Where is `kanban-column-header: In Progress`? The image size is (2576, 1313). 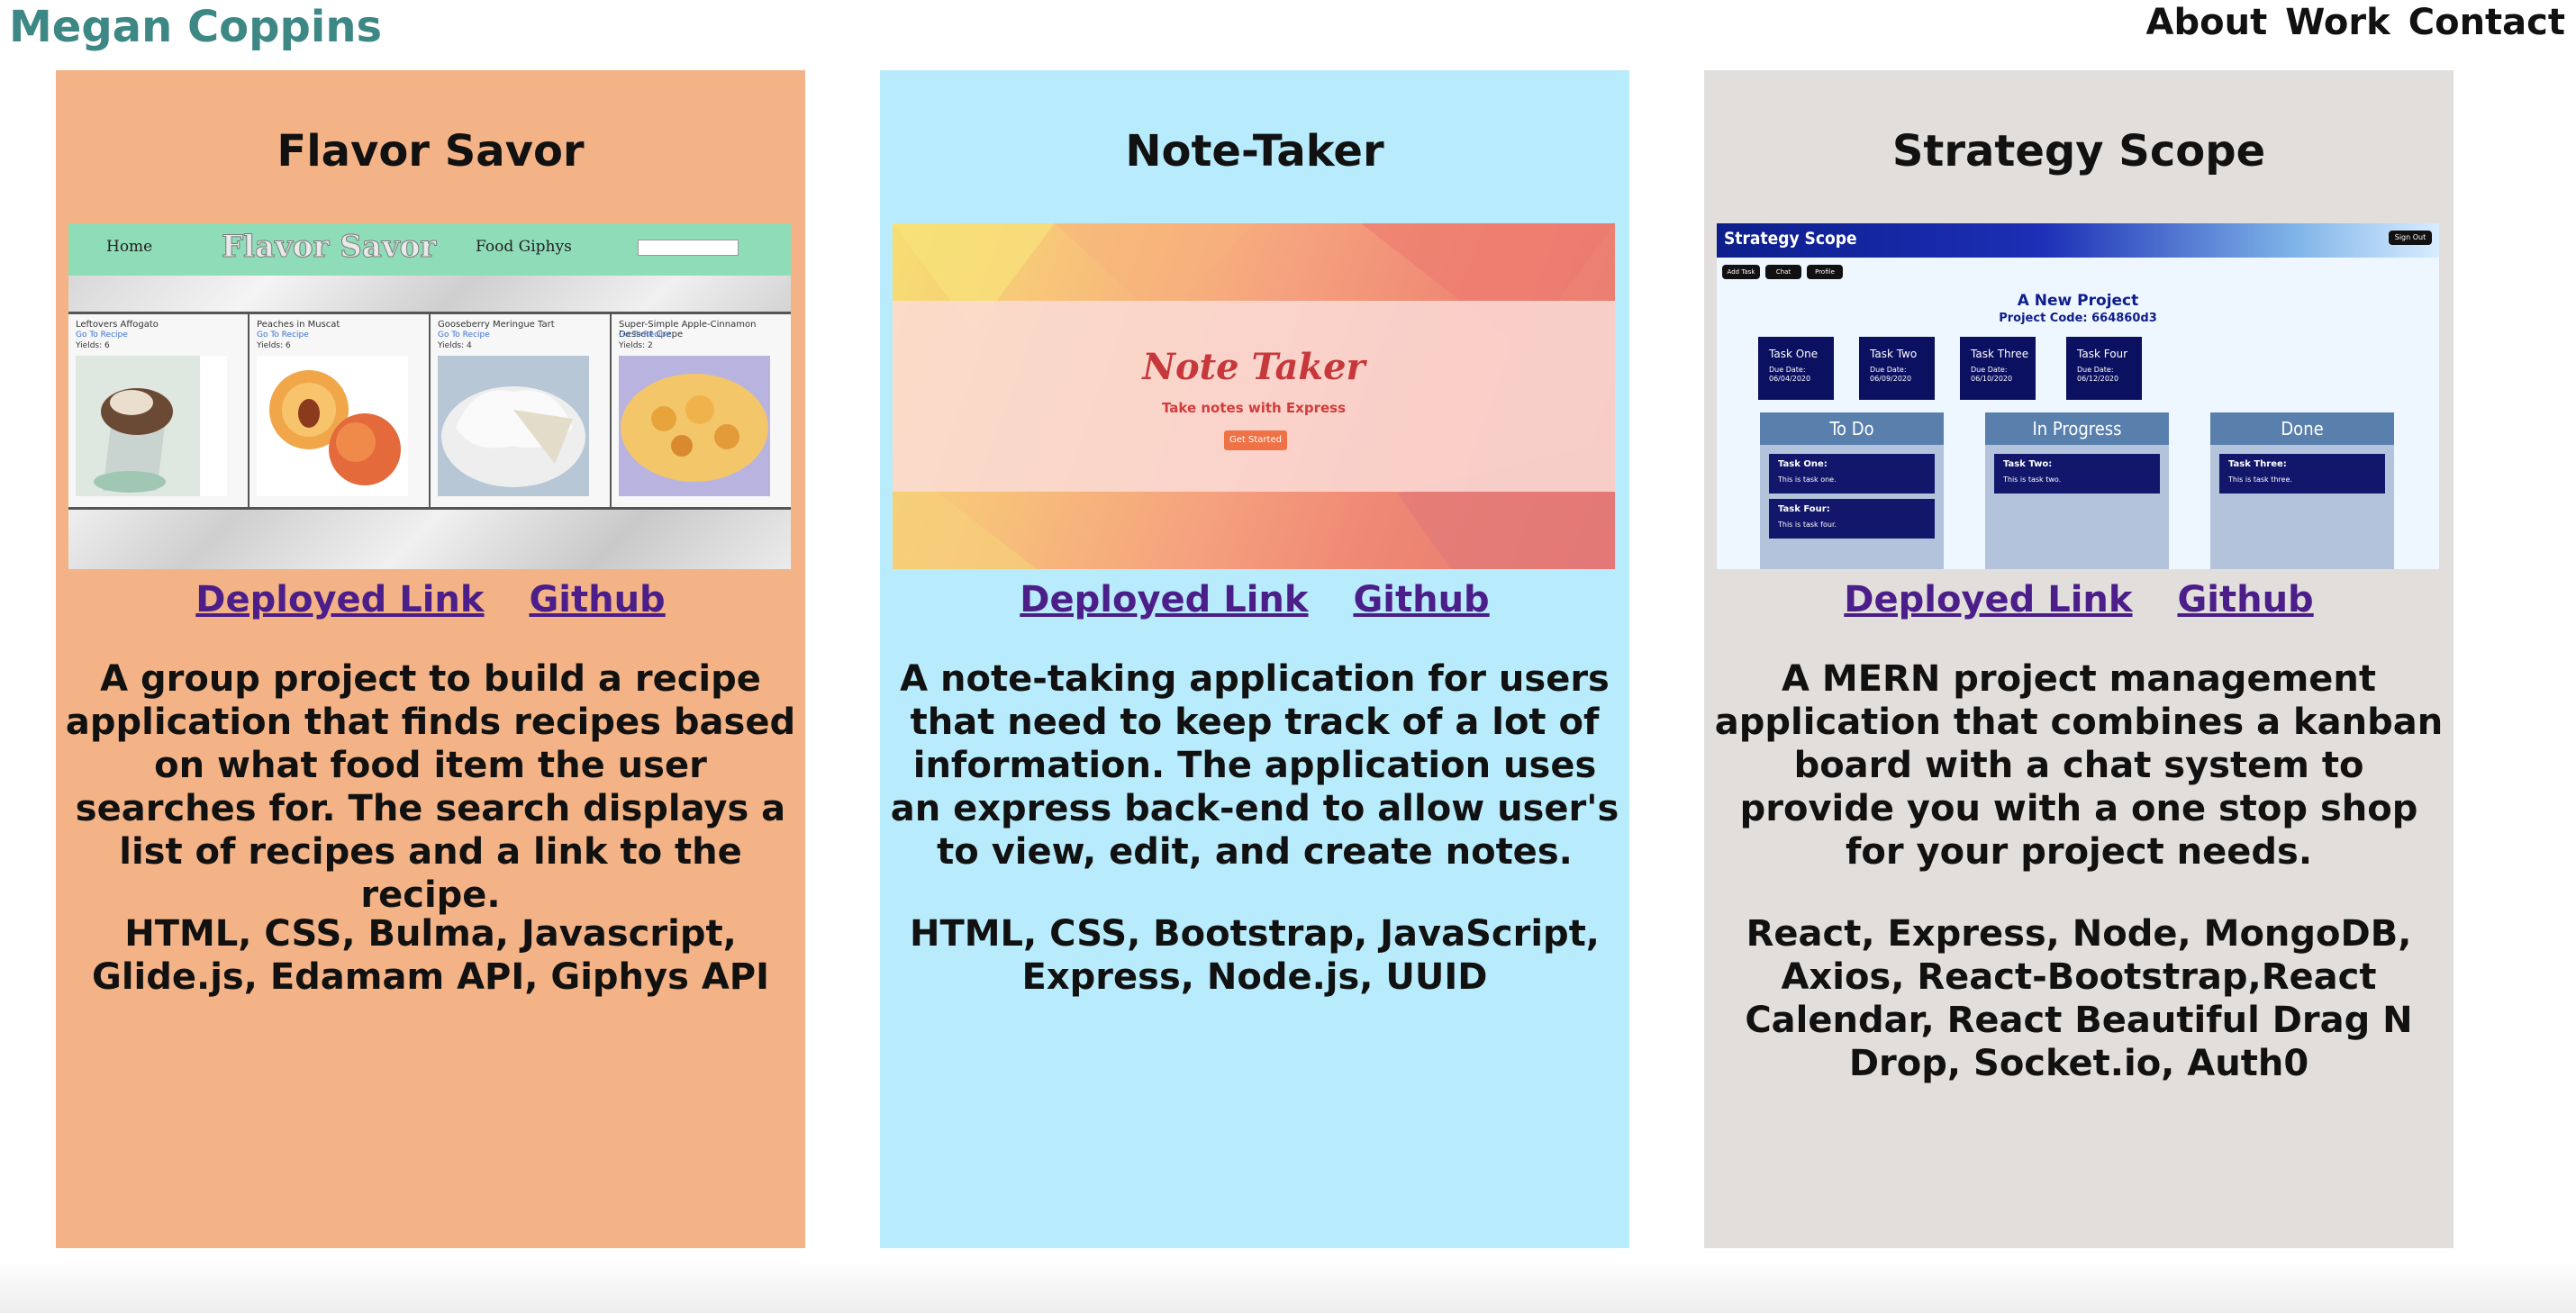 kanban-column-header: In Progress is located at coordinates (2077, 429).